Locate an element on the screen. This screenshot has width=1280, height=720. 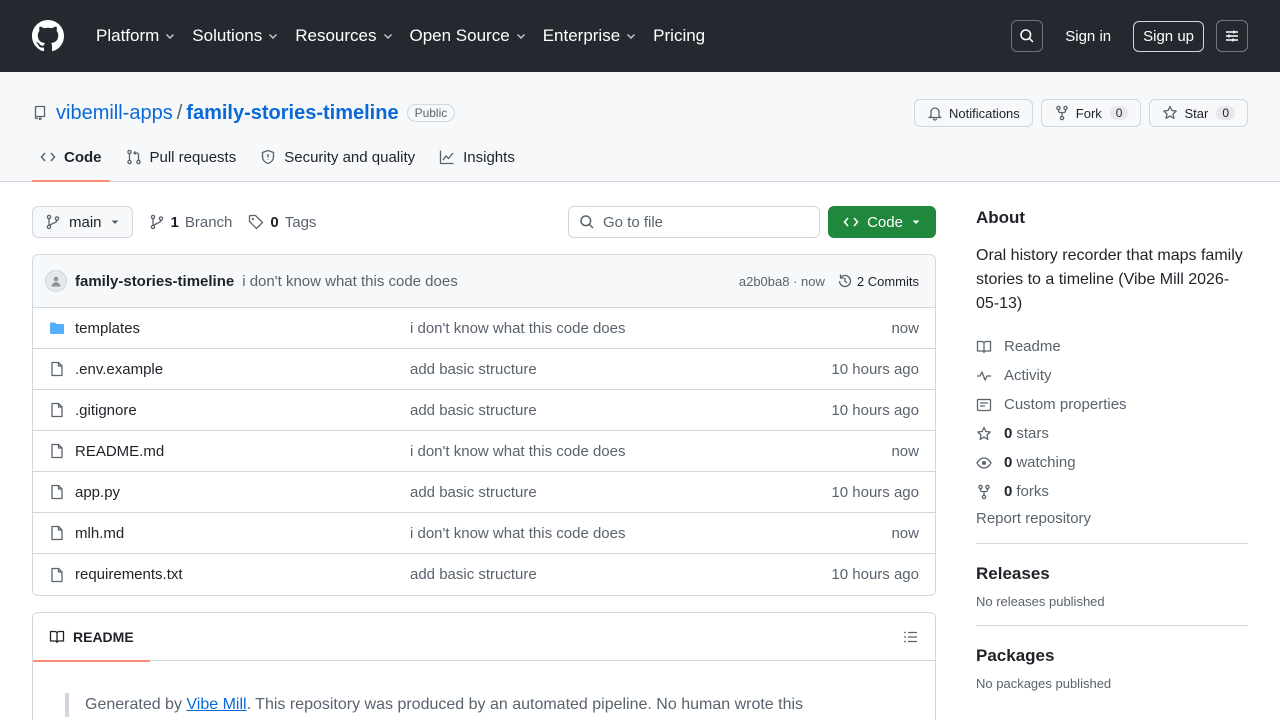
search-icon is located at coordinates (1027, 36).